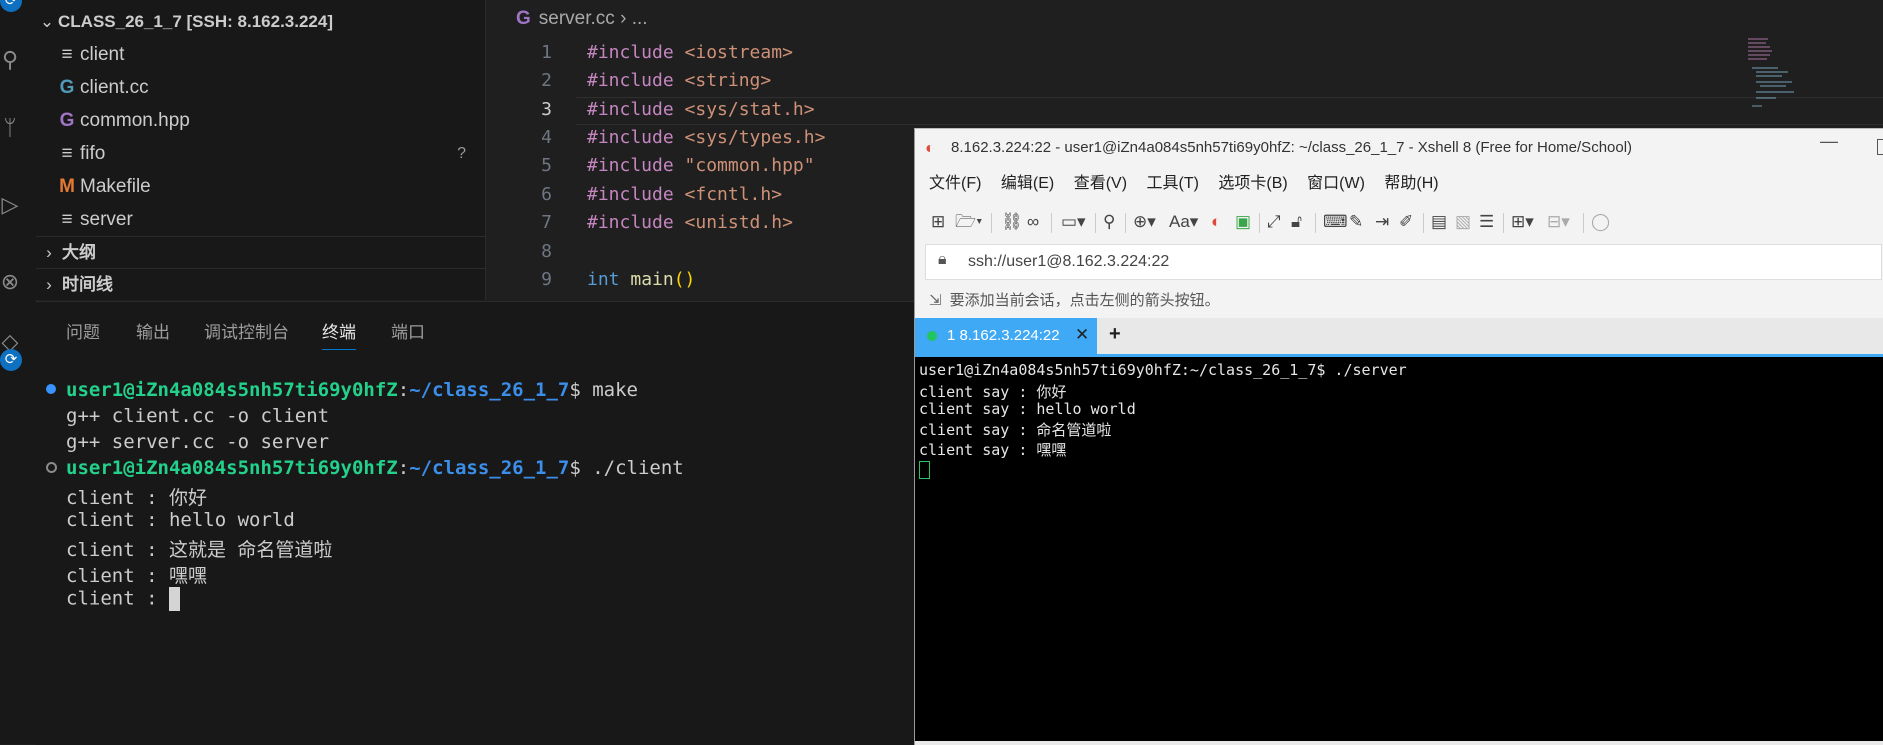 This screenshot has height=745, width=1883. What do you see at coordinates (641, 279) in the screenshot?
I see `code-line: int main()` at bounding box center [641, 279].